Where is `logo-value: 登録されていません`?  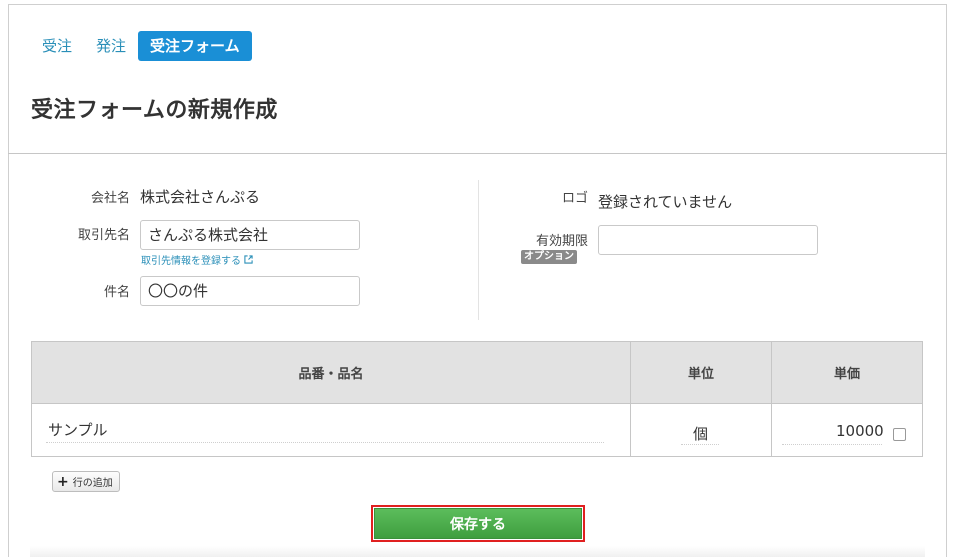 logo-value: 登録されていません is located at coordinates (665, 202).